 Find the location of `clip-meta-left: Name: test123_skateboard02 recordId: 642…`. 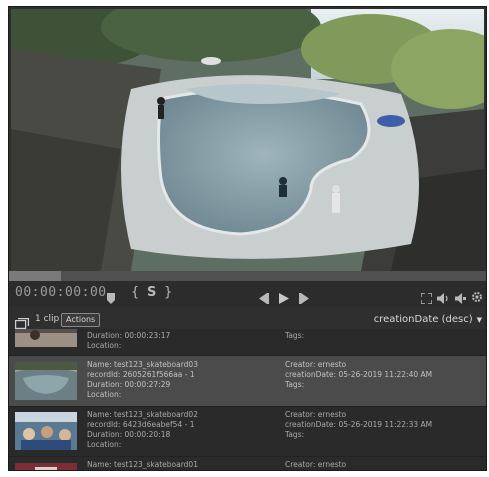

clip-meta-left: Name: test123_skateboard02 recordId: 642… is located at coordinates (142, 430).